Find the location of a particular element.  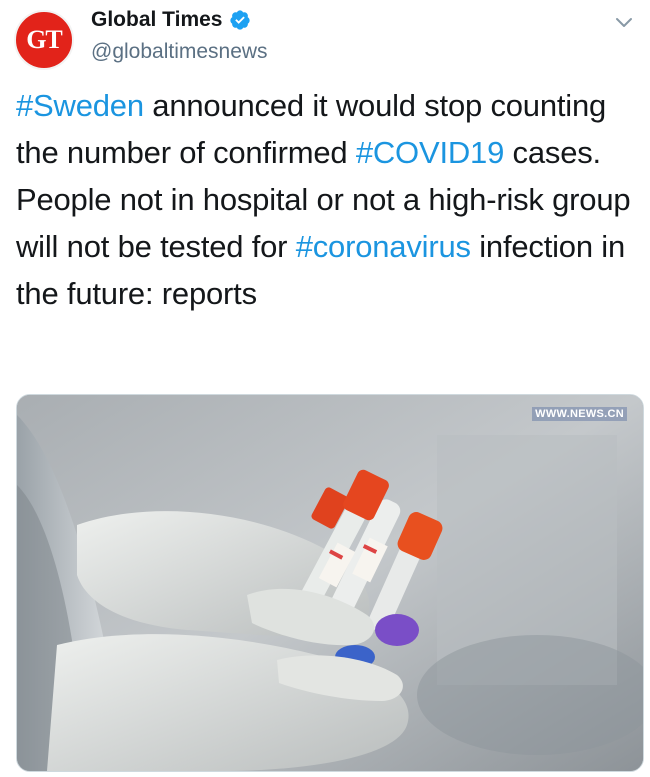

author-display-name: Global Times is located at coordinates (157, 20).